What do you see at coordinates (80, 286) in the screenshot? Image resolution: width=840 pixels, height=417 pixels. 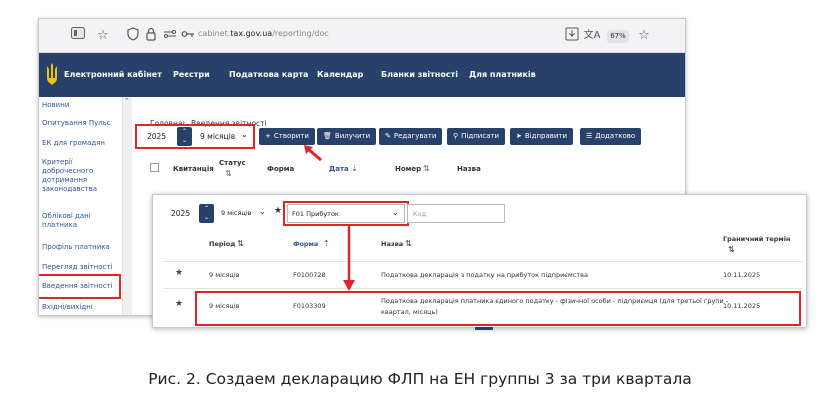 I see `highlight-enter-reports` at bounding box center [80, 286].